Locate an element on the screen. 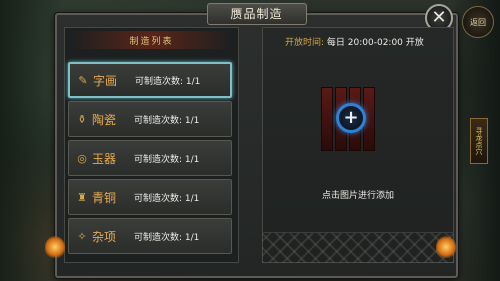 The width and height of the screenshot is (500, 281). list-item-name: 玉器 is located at coordinates (104, 158).